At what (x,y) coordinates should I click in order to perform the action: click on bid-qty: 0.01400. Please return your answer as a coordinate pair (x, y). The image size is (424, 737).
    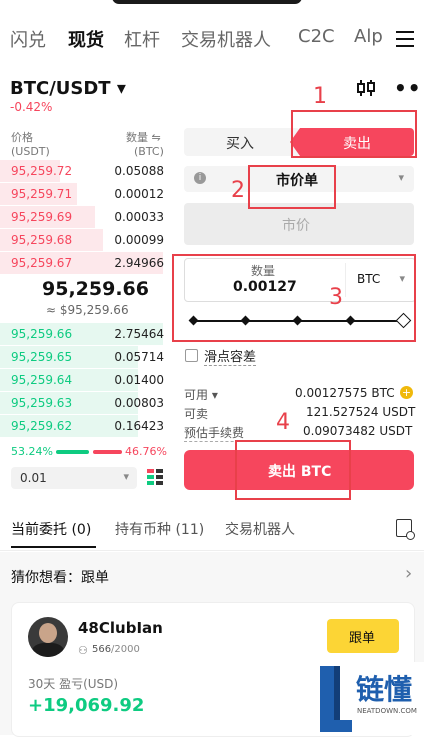
    Looking at the image, I should click on (139, 380).